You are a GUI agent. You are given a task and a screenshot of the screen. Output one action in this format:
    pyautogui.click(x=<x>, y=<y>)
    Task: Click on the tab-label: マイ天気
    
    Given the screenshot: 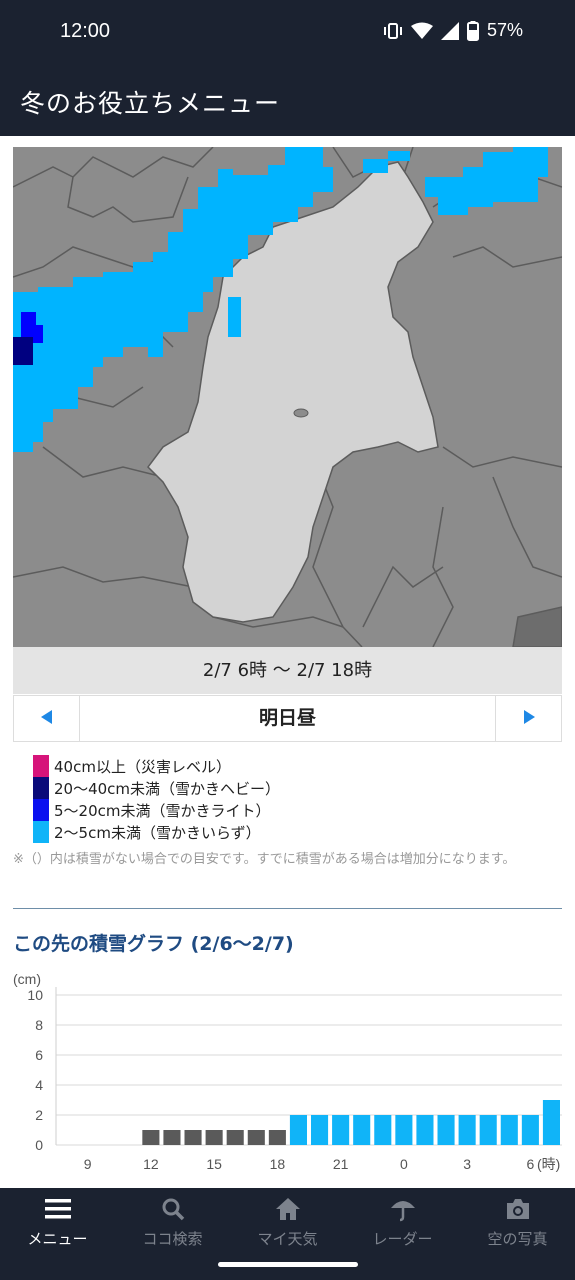 What is the action you would take?
    pyautogui.click(x=287, y=1239)
    